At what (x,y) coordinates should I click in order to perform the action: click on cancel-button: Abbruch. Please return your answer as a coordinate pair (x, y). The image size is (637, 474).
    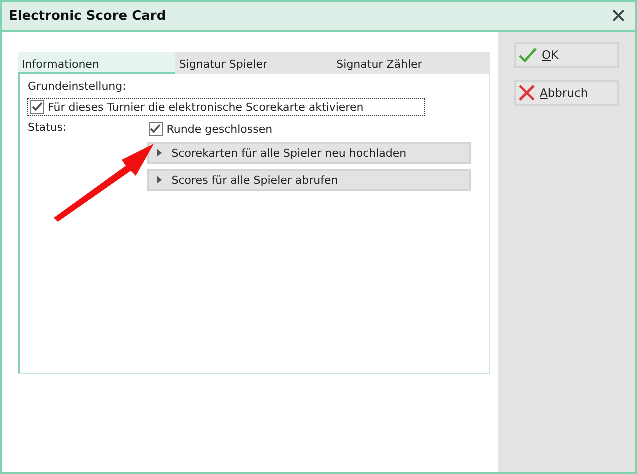
    Looking at the image, I should click on (566, 93).